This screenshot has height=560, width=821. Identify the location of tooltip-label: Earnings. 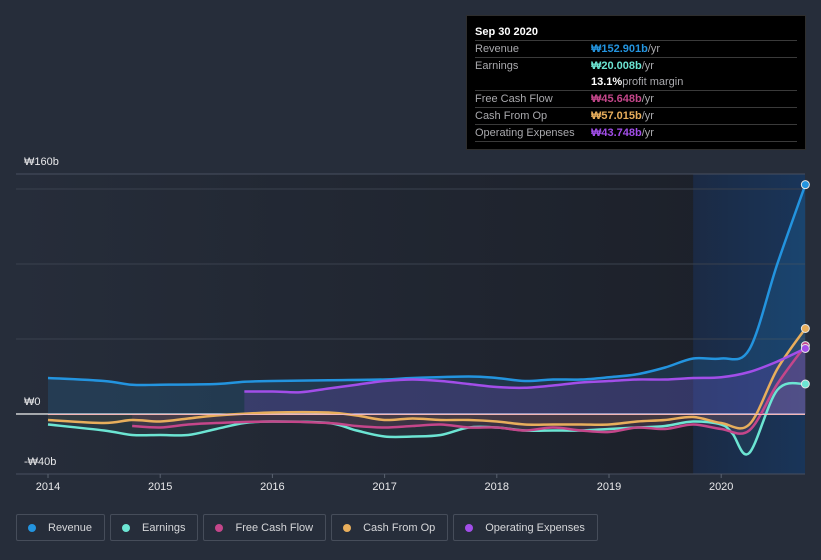
(497, 66).